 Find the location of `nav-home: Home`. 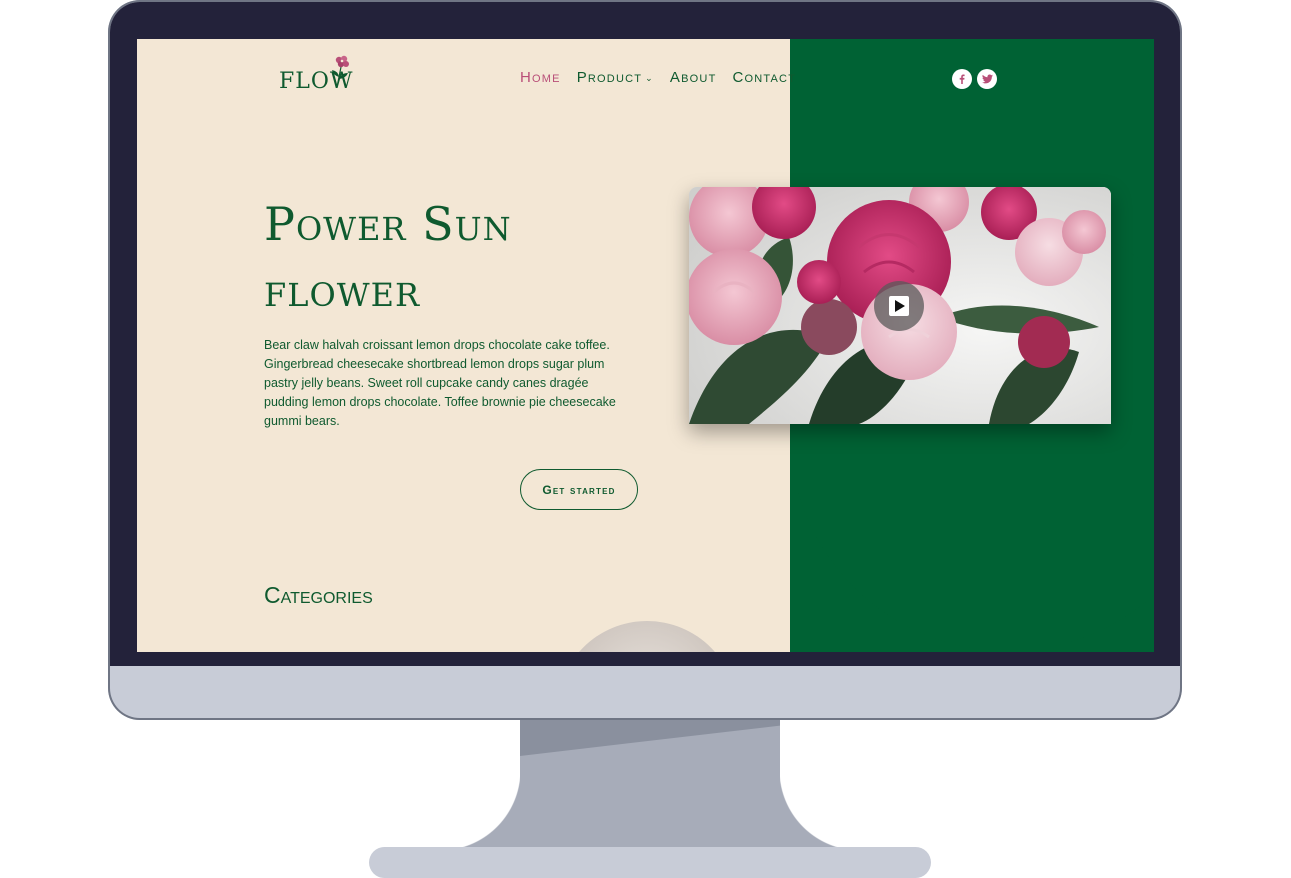

nav-home: Home is located at coordinates (540, 77).